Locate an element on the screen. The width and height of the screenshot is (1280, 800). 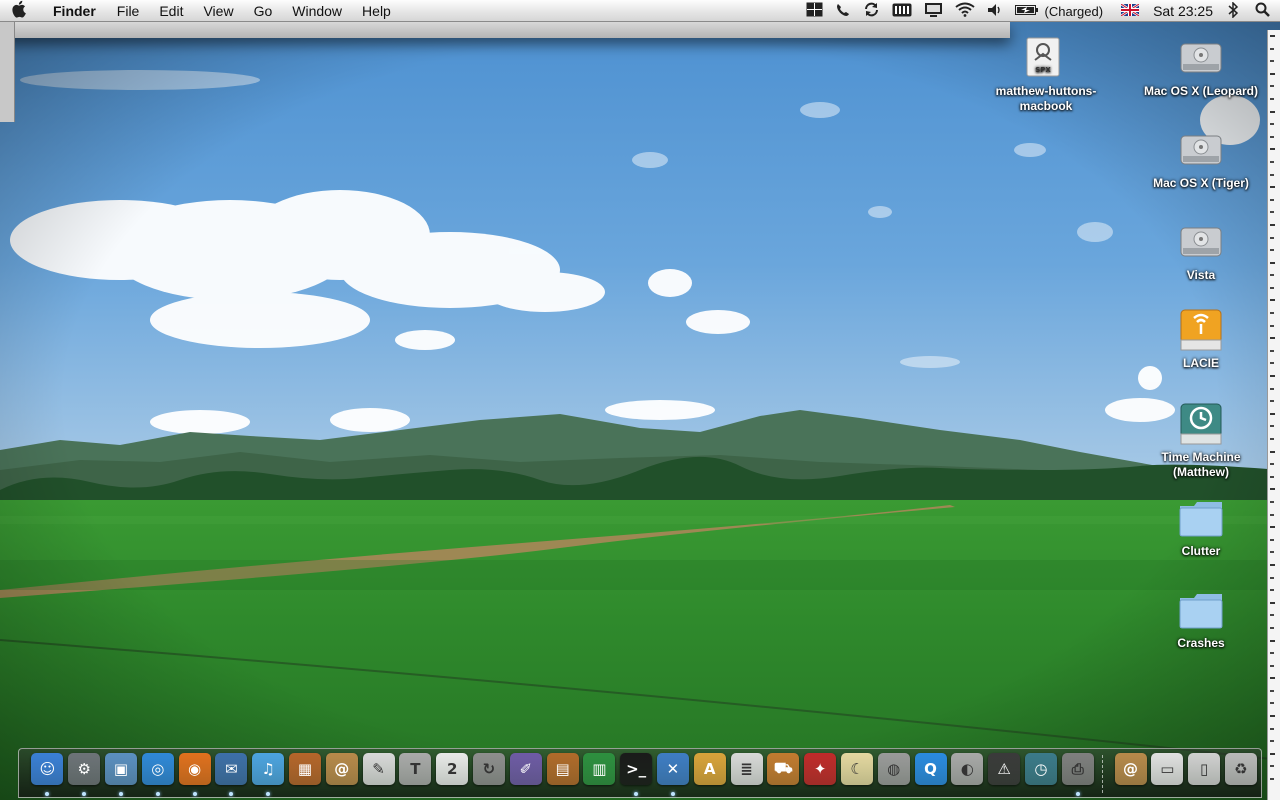
dock-script-editor: ✐ is located at coordinates (525, 773).